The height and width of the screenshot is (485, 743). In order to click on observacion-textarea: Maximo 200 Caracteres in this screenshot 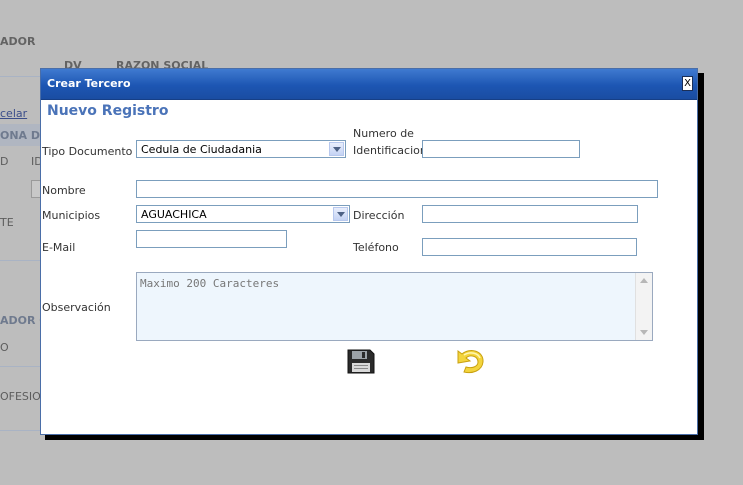, I will do `click(394, 306)`.